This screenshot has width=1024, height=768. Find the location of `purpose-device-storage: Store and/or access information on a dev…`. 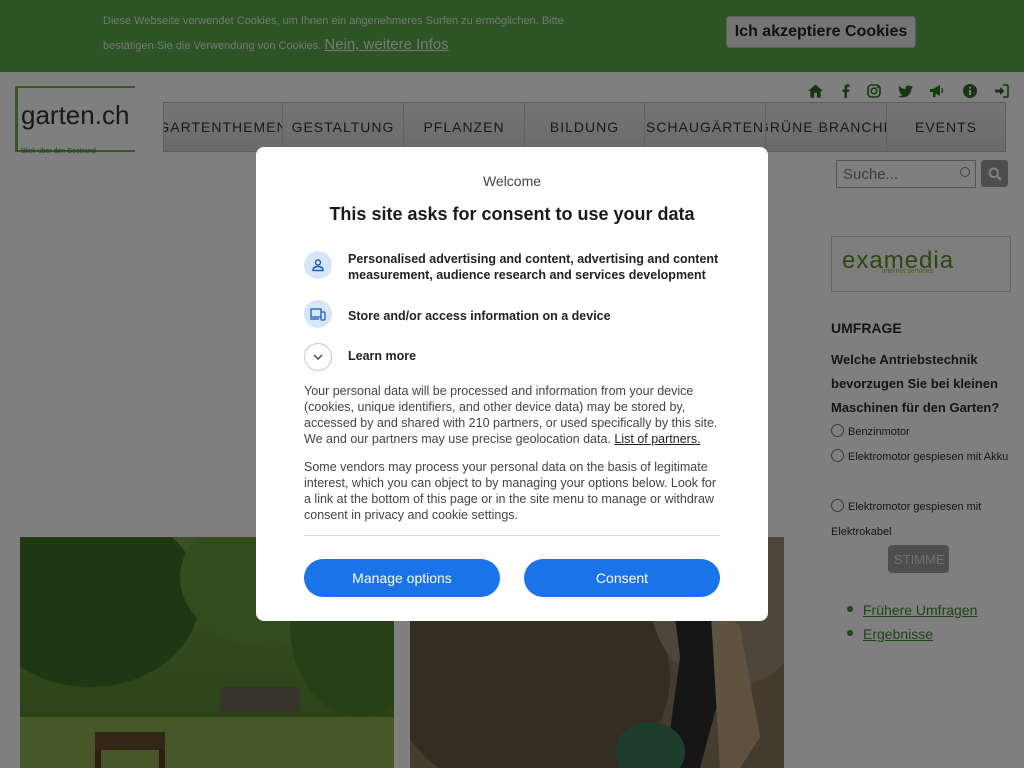

purpose-device-storage: Store and/or access information on a dev… is located at coordinates (479, 316).